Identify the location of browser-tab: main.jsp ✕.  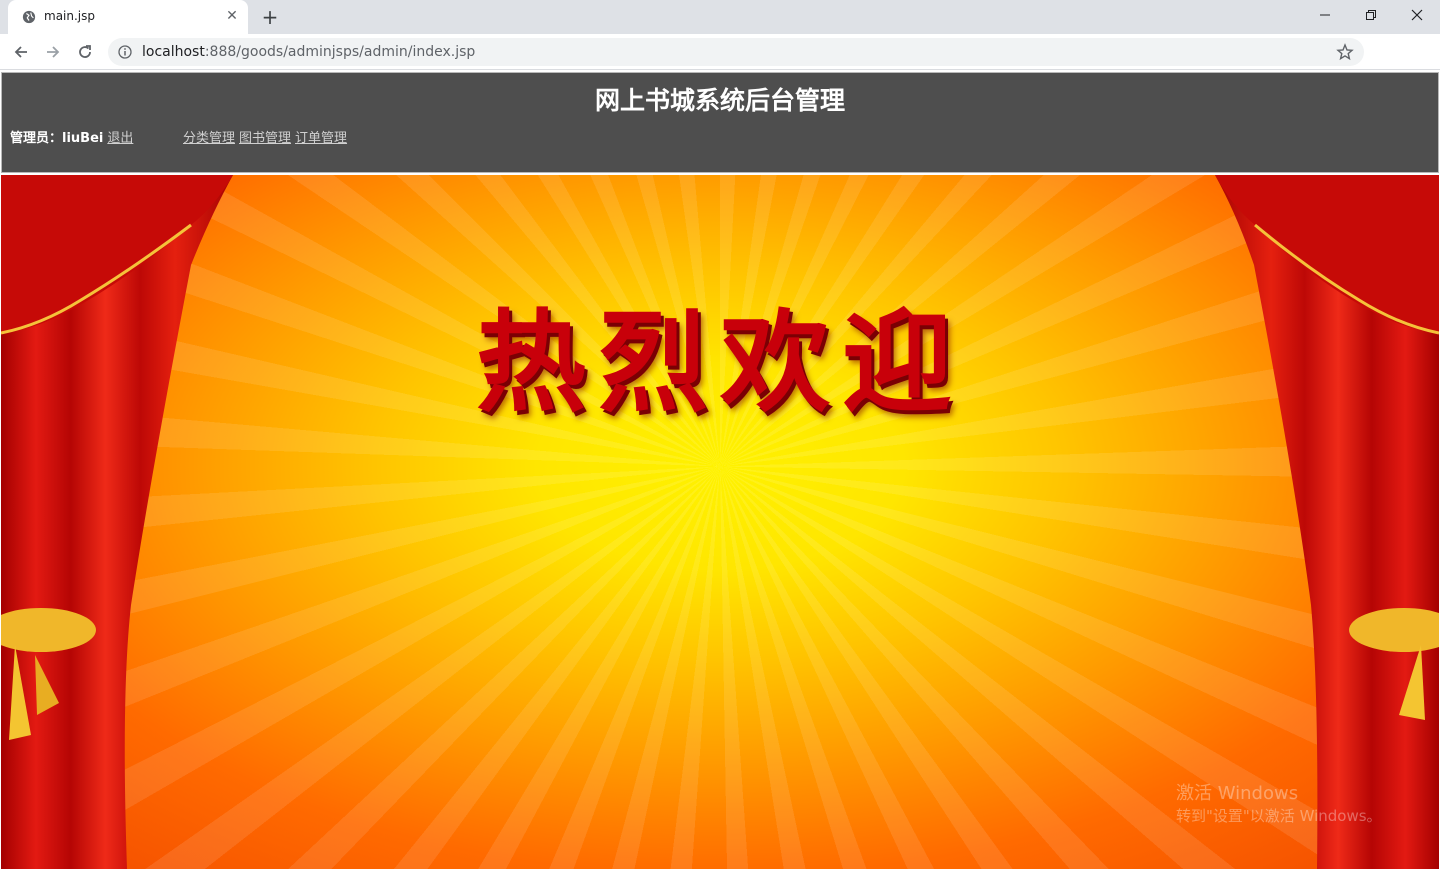
(128, 17).